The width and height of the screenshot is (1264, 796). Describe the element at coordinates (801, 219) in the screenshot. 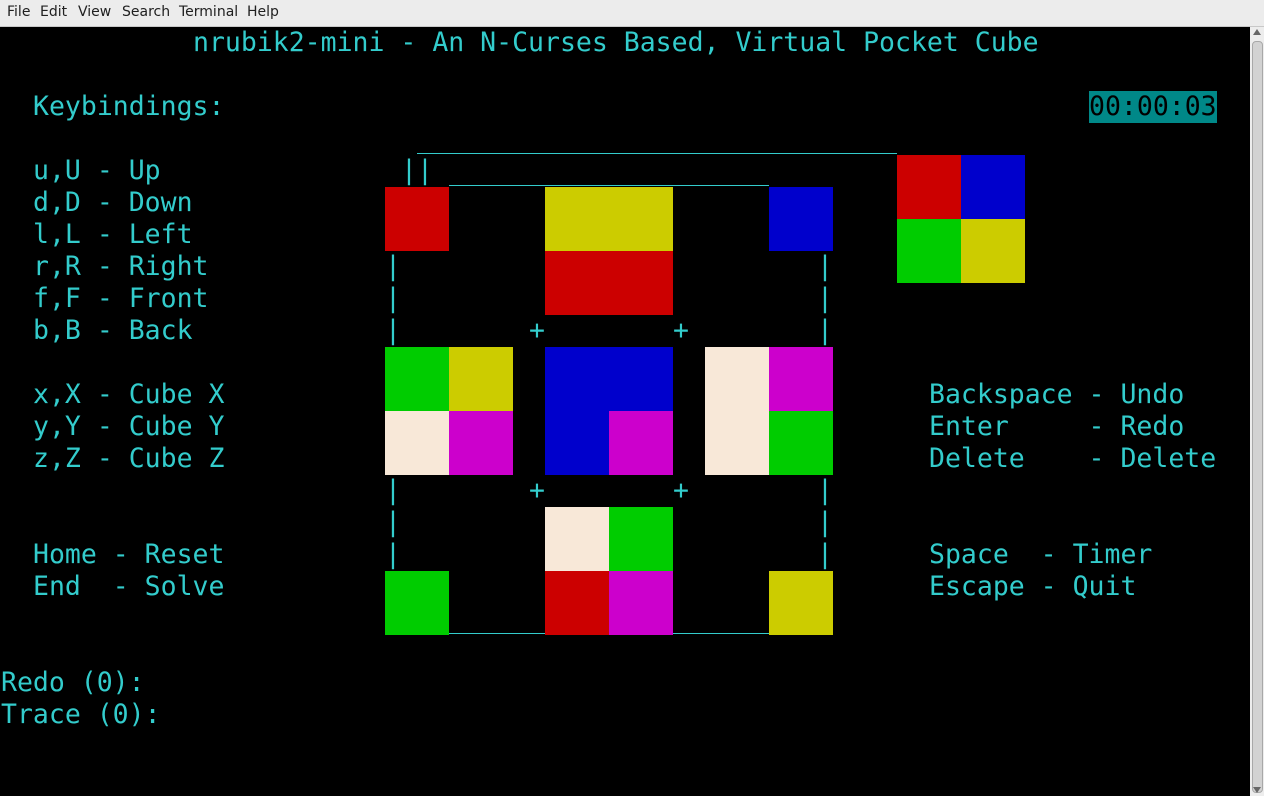

I see `up-back-right-sticker` at that location.